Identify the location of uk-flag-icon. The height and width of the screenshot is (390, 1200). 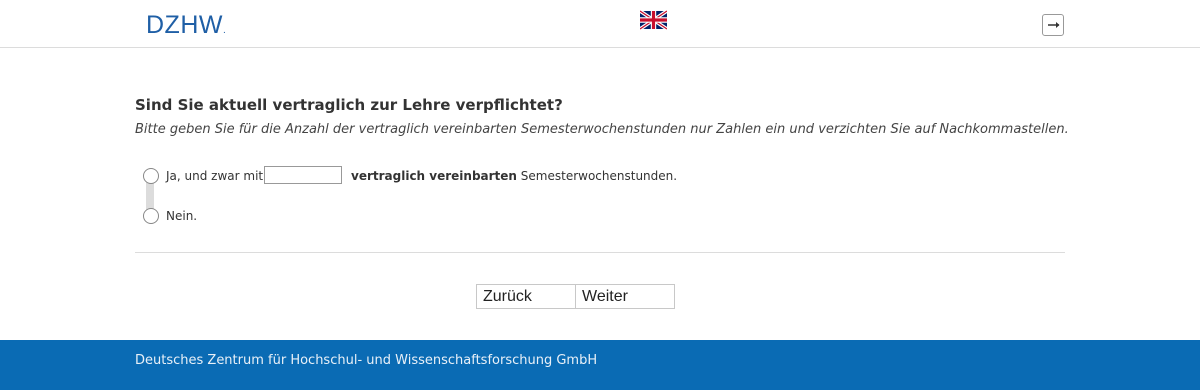
(653, 20).